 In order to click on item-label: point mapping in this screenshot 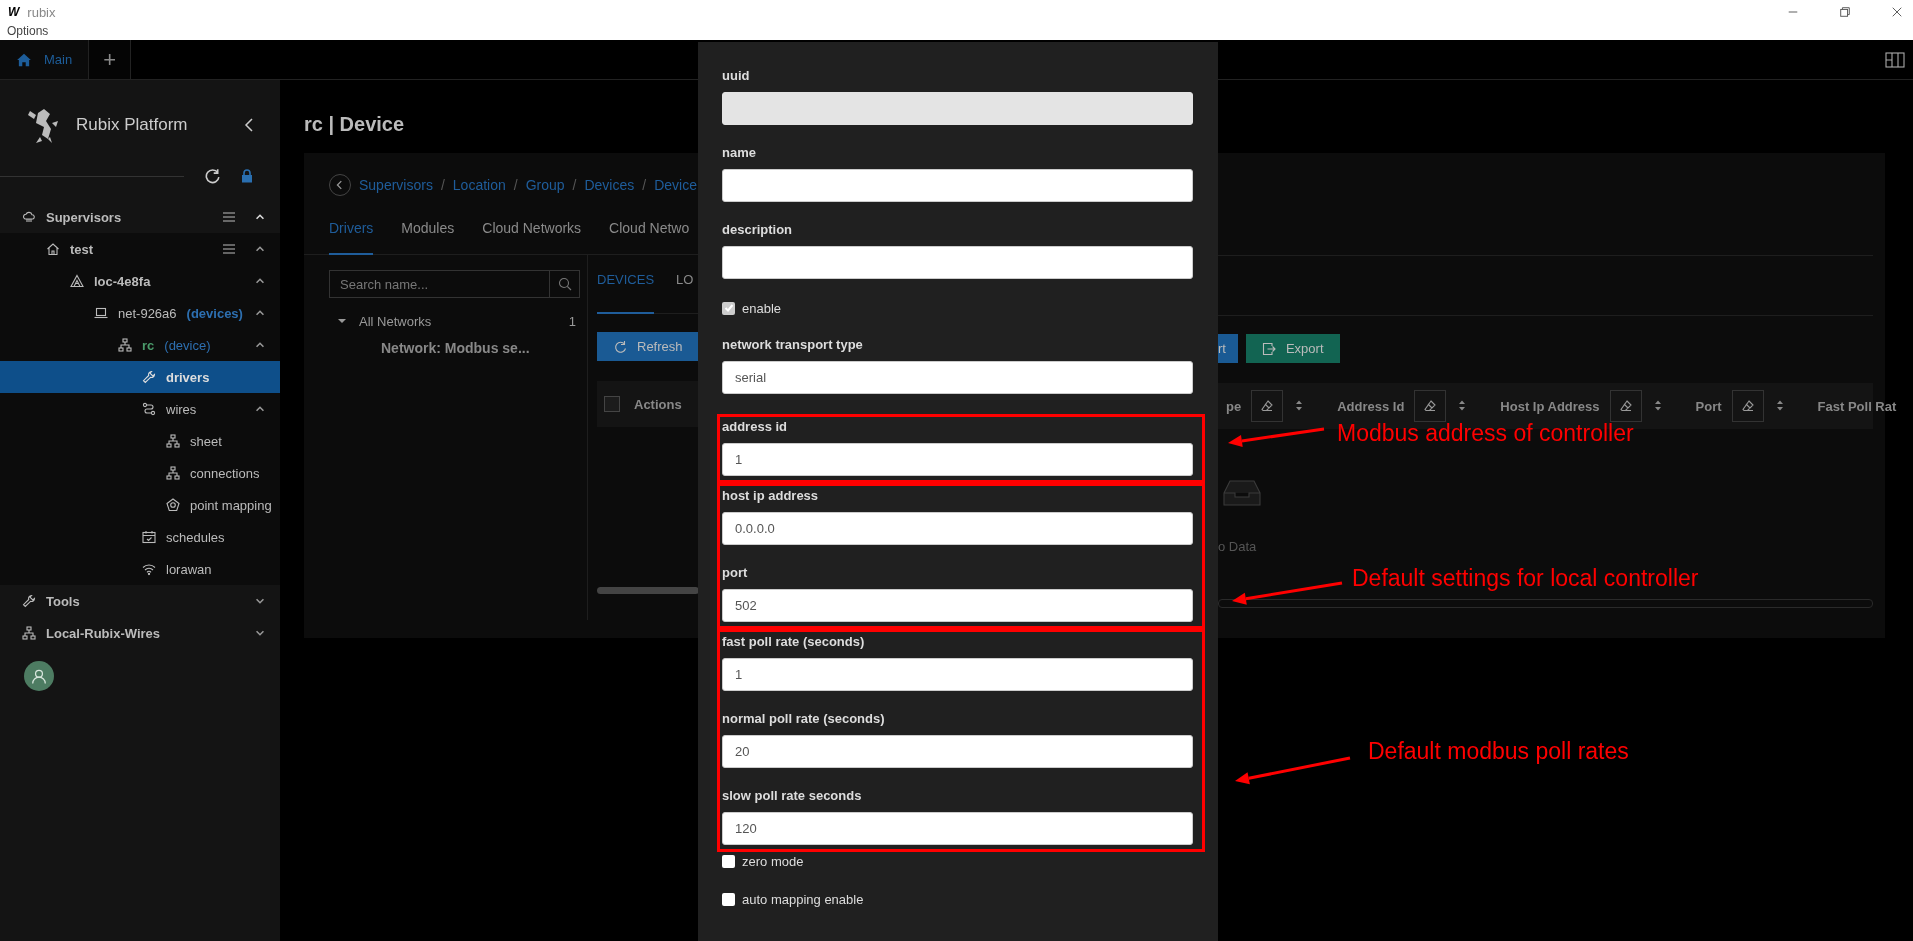, I will do `click(231, 505)`.